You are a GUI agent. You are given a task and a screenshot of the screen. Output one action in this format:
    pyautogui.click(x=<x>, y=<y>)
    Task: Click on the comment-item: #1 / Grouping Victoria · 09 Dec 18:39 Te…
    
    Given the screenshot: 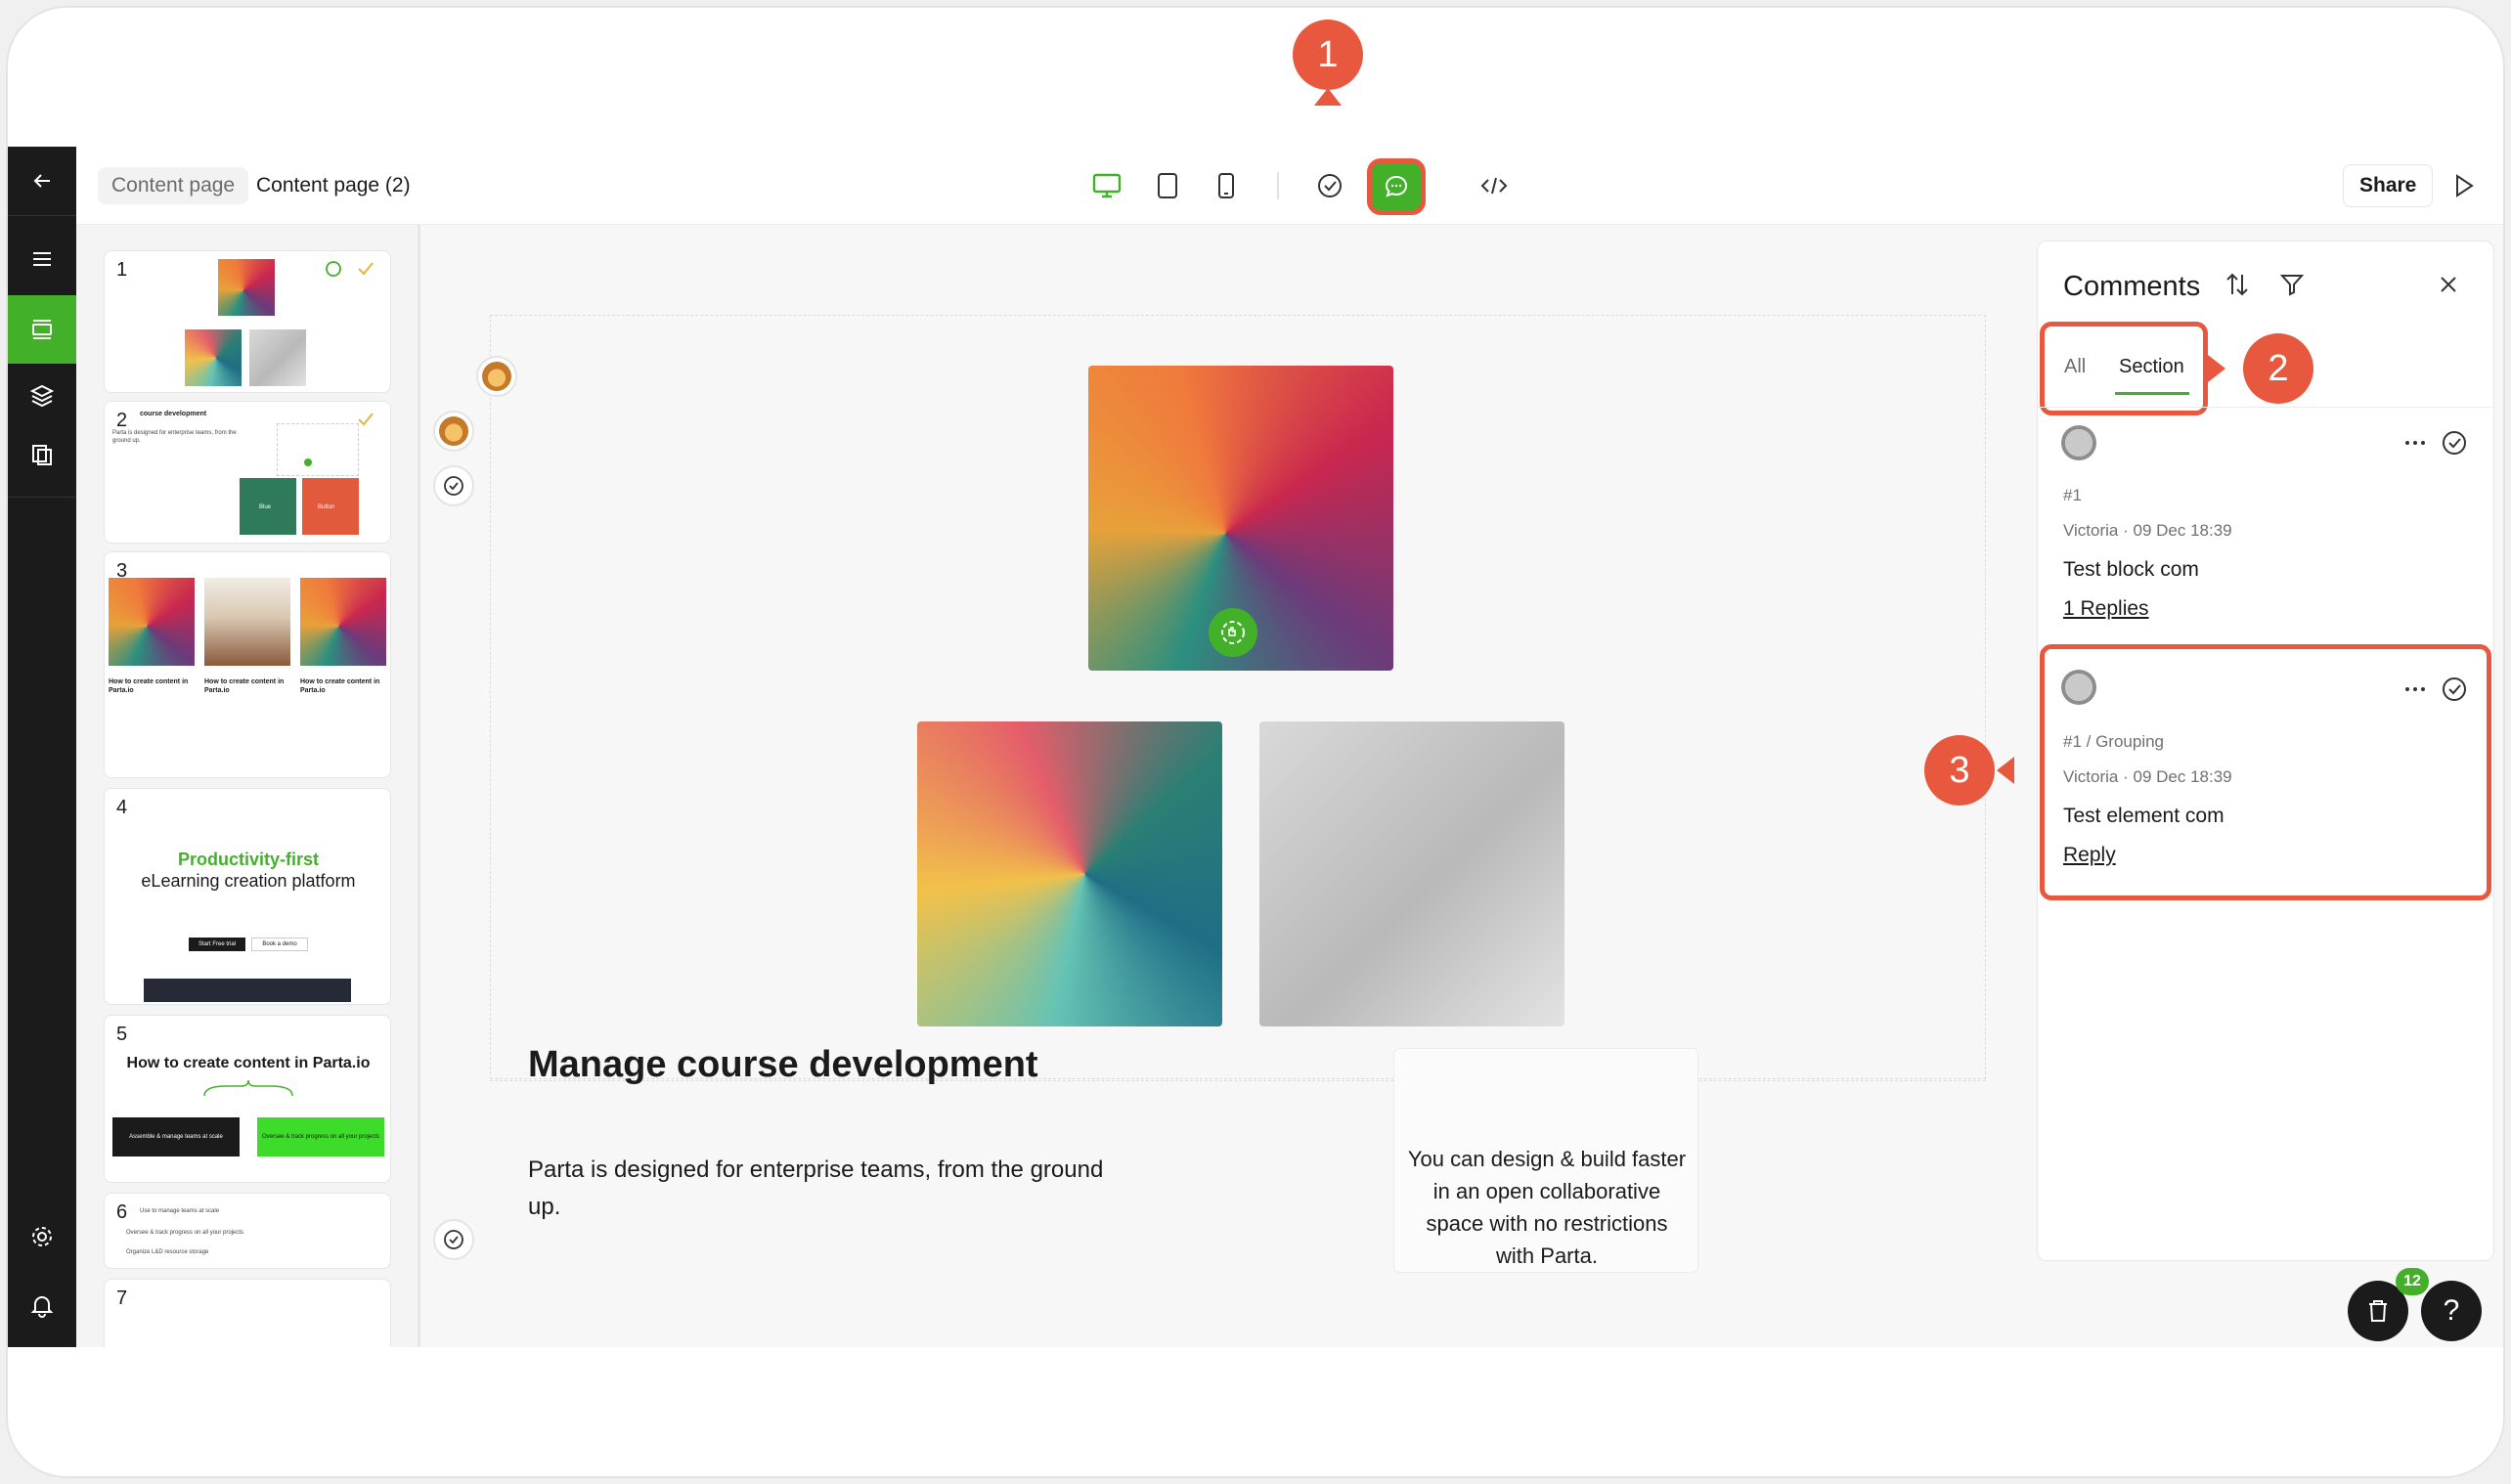 What is the action you would take?
    pyautogui.click(x=2266, y=772)
    